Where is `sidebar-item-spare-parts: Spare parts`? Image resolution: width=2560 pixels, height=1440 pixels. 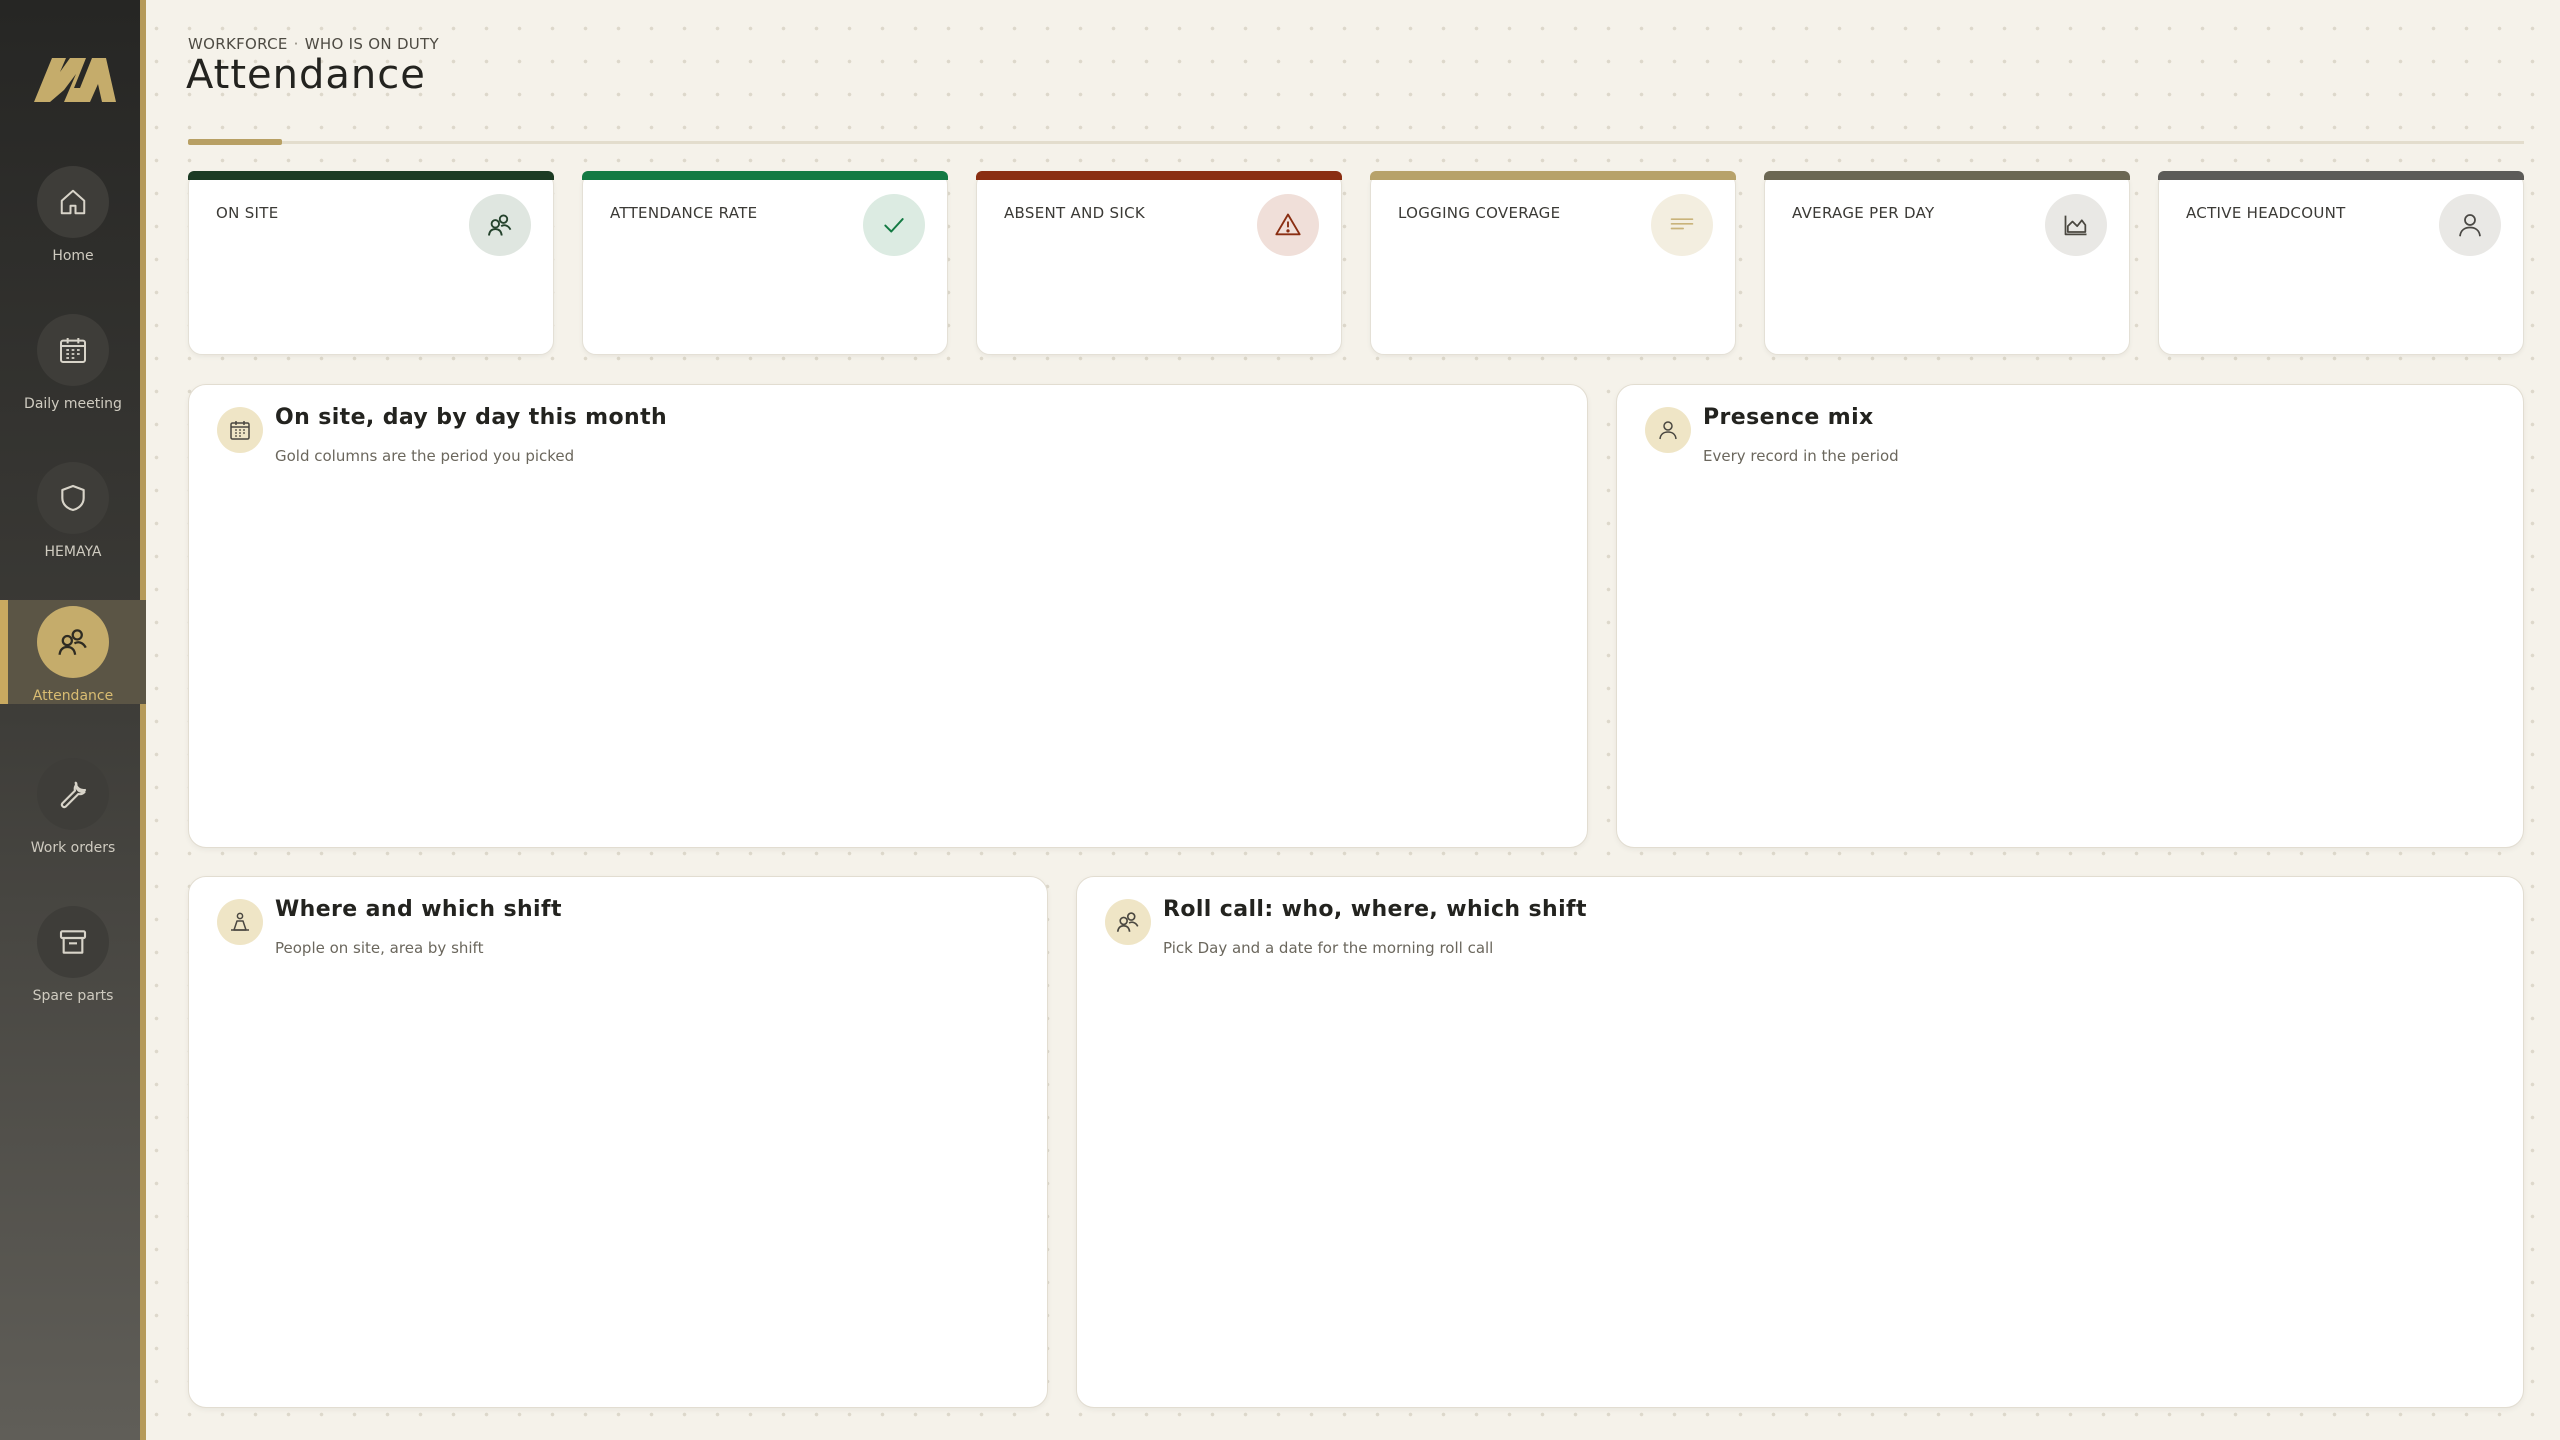 sidebar-item-spare-parts: Spare parts is located at coordinates (73, 952).